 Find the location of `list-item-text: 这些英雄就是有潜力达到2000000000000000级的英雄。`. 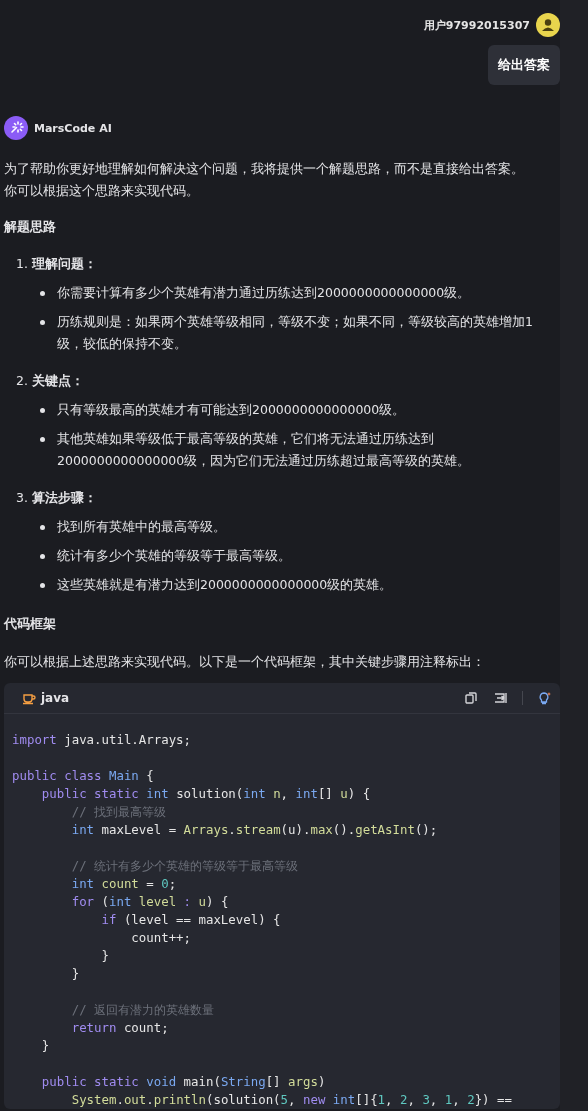

list-item-text: 这些英雄就是有潜力达到2000000000000000级的英雄。 is located at coordinates (225, 585).